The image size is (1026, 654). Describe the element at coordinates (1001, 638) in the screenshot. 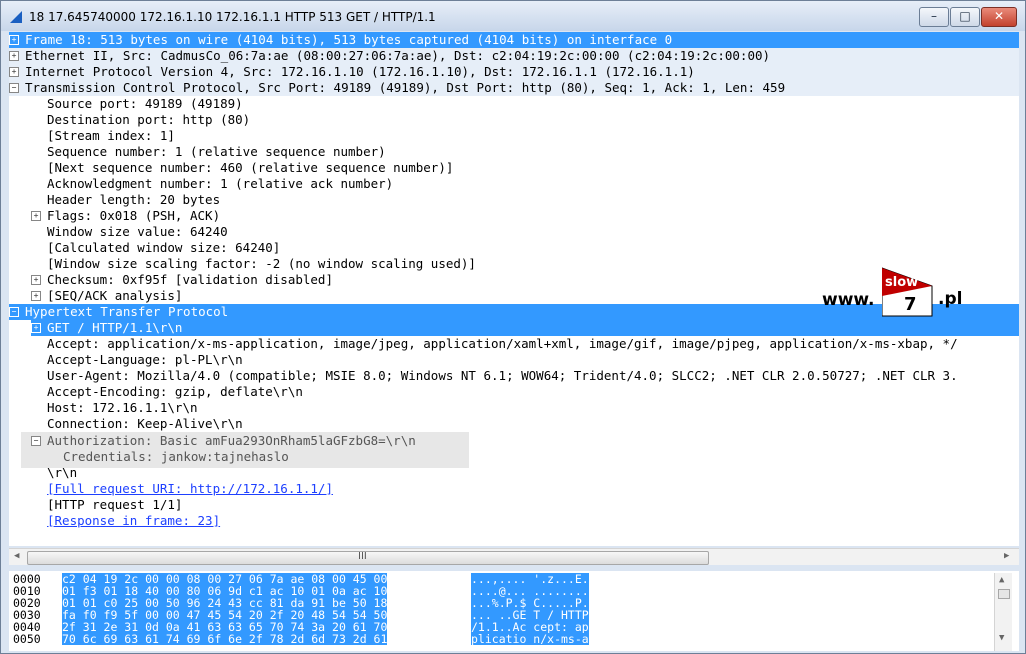

I see `scroll-down-icon: ▼` at that location.